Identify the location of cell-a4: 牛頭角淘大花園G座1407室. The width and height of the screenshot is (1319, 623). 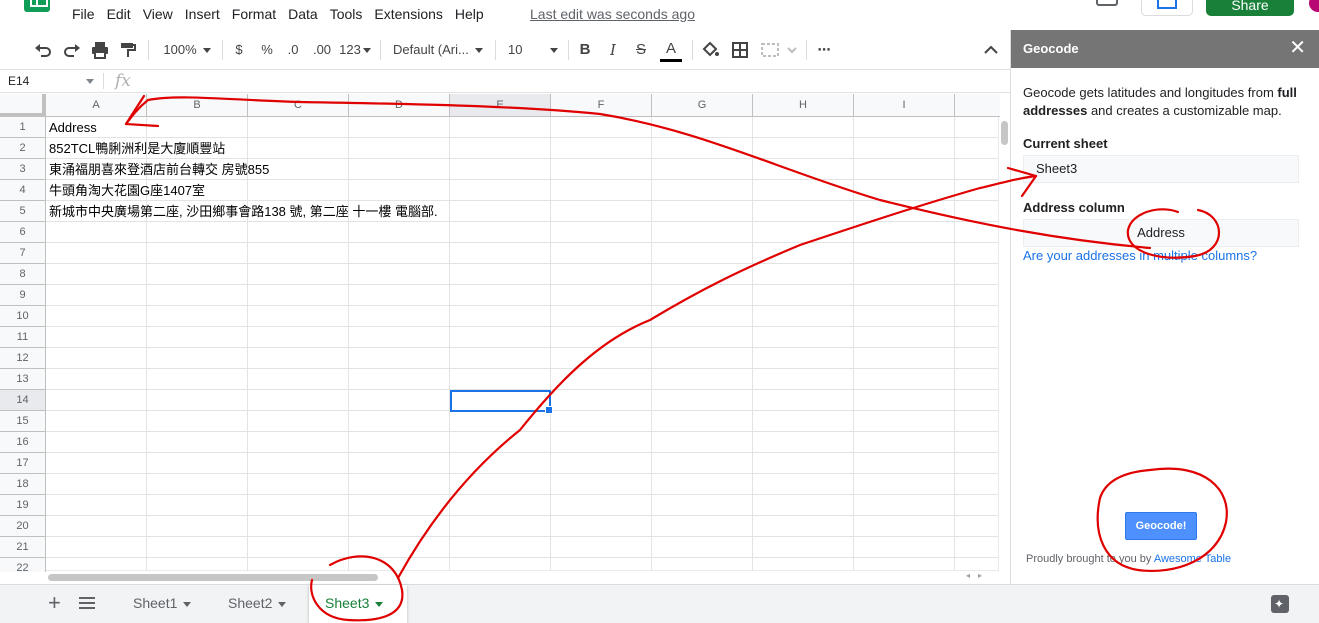
(127, 190).